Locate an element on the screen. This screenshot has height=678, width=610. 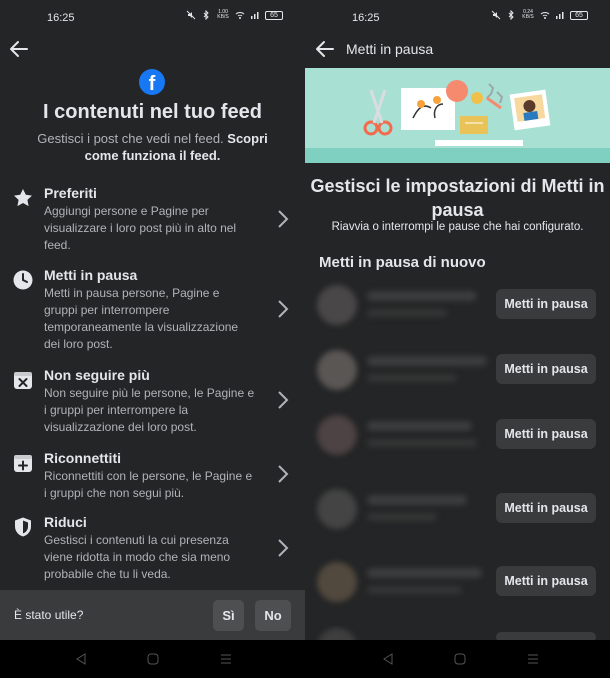
status-bar: 16:25 1.00 KB/S 65 is located at coordinates (152, 19).